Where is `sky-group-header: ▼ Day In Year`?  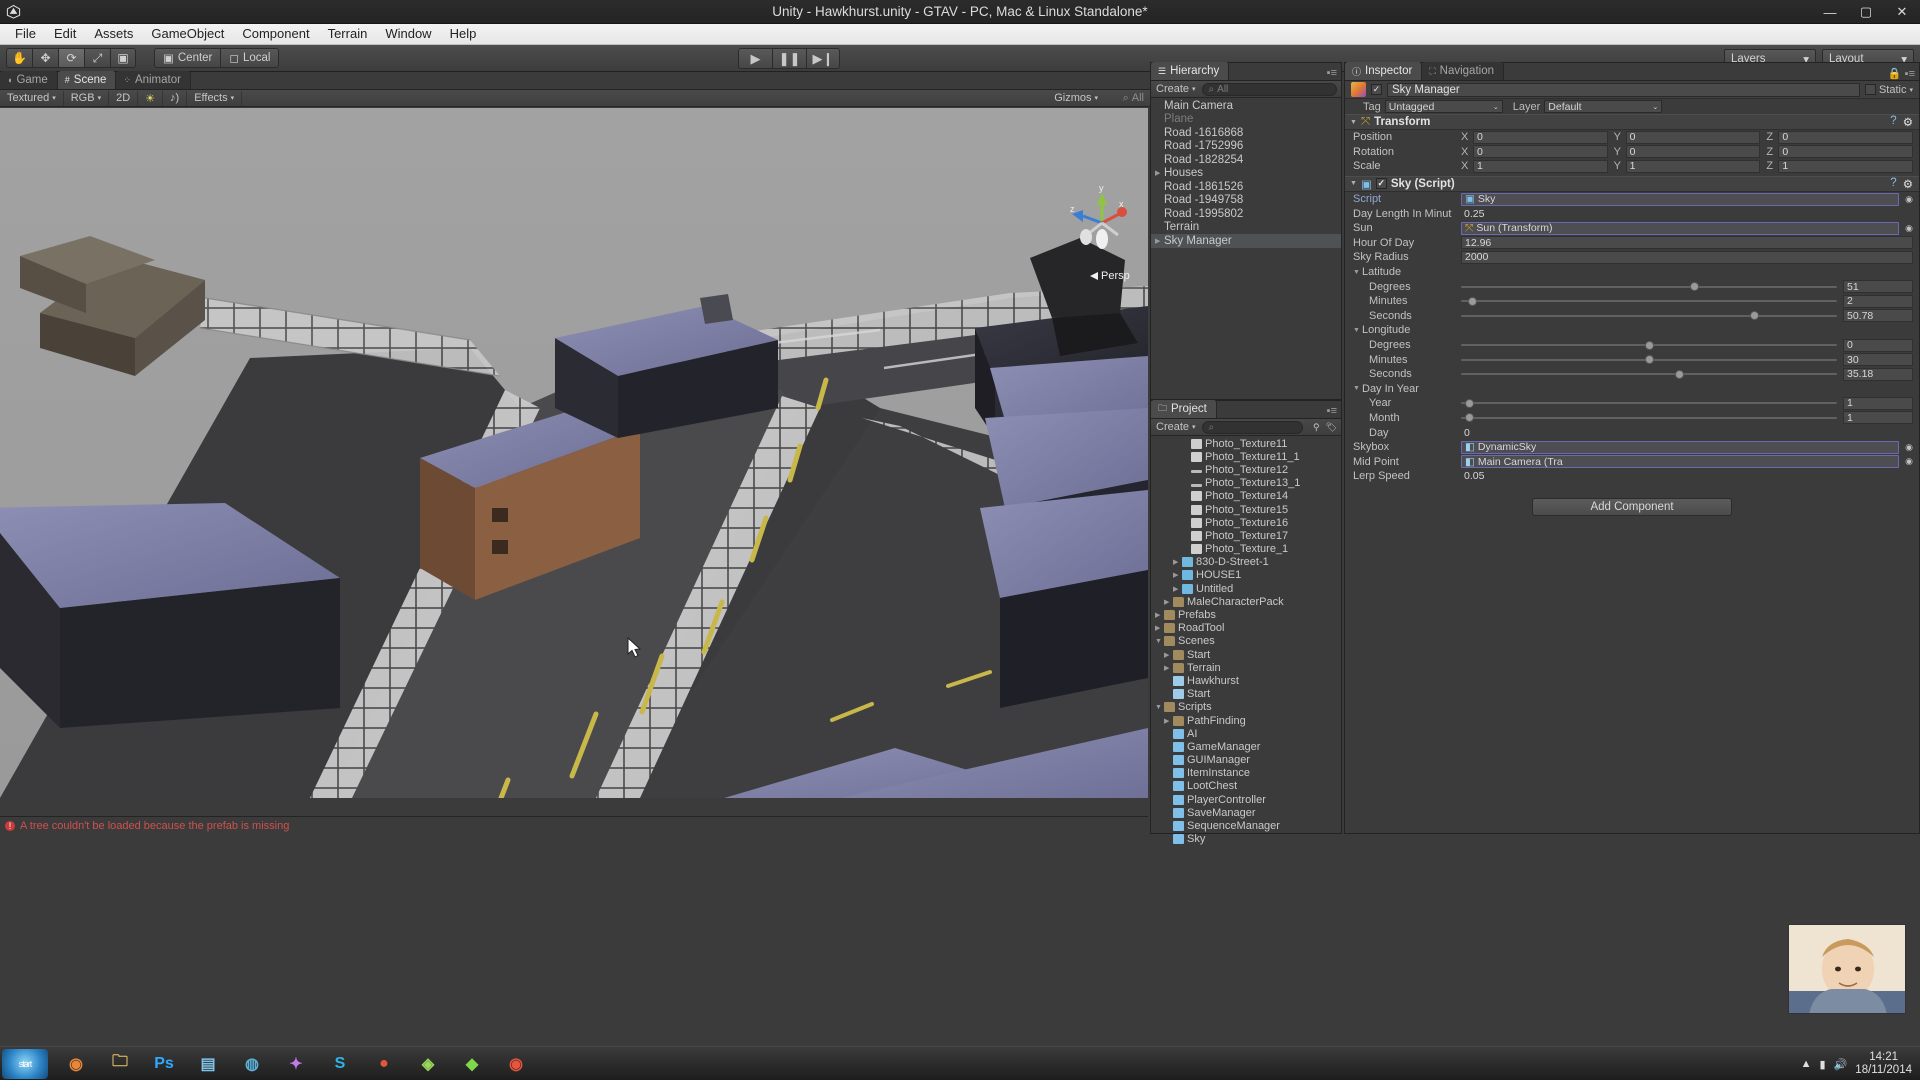
sky-group-header: ▼ Day In Year is located at coordinates (1632, 389).